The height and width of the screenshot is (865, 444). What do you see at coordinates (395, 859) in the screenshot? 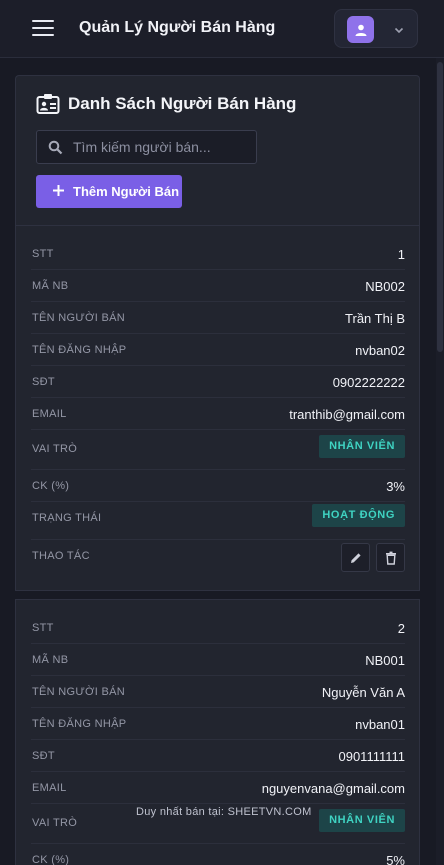
I see `field-value: 5%` at bounding box center [395, 859].